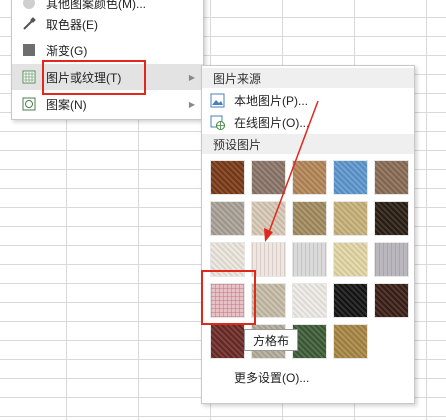 The image size is (446, 420). Describe the element at coordinates (291, 171) in the screenshot. I see `annotation-arrow` at that location.